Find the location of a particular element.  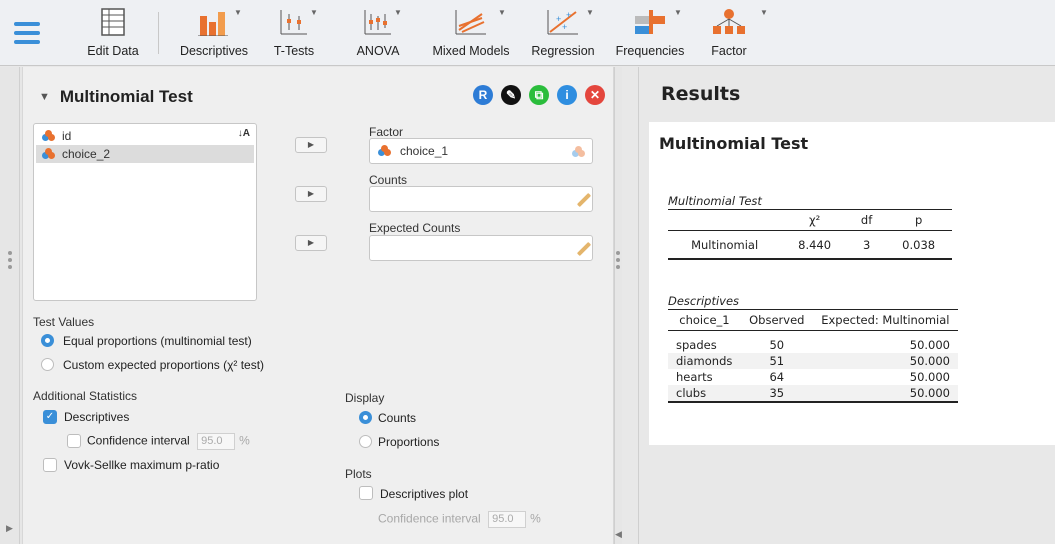

list-item-variable: choice_2 is located at coordinates (145, 154).